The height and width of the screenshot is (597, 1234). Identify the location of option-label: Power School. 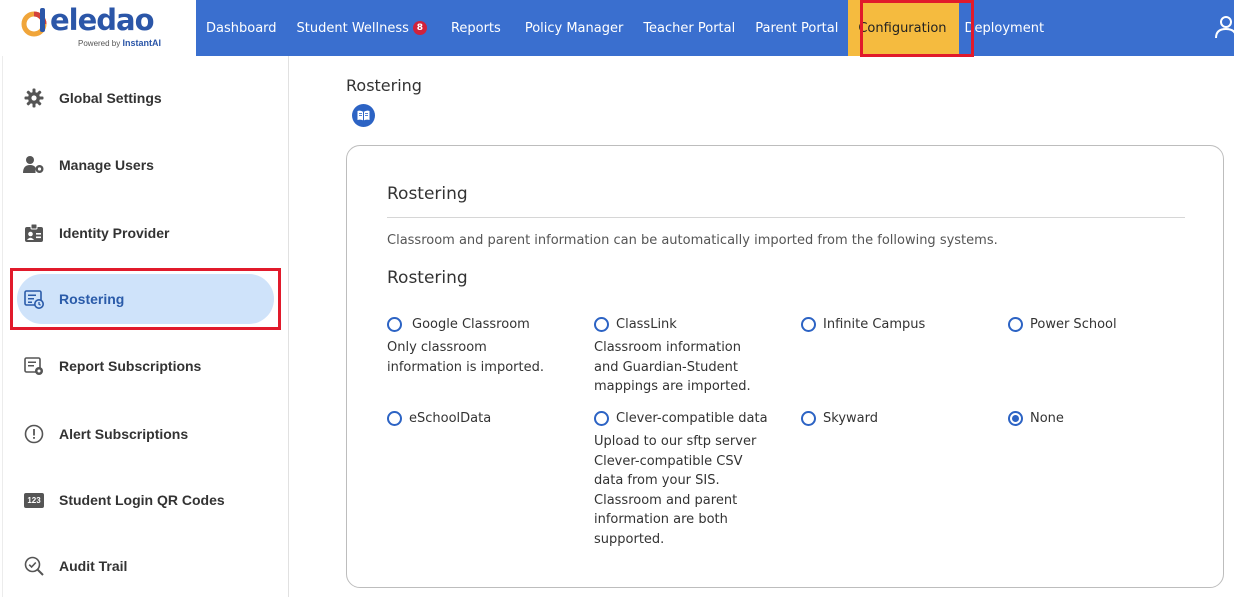
(1073, 324).